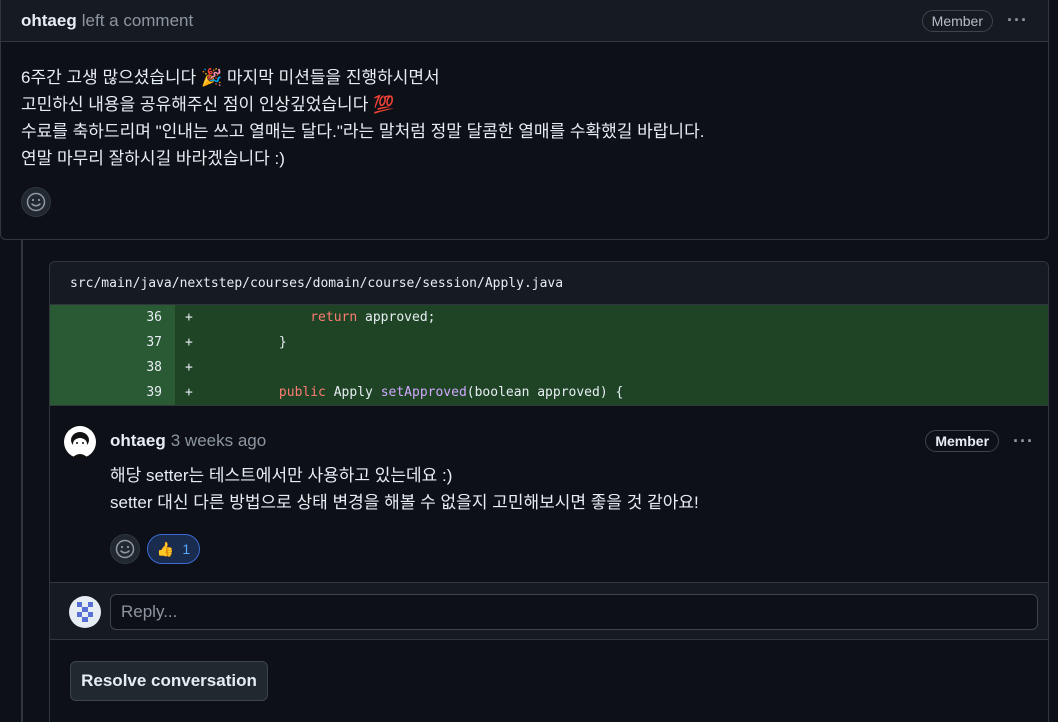  I want to click on comment-line: 고민하신 내용을 공유해주신 점이 인상깊었습니다 💯, so click(208, 104).